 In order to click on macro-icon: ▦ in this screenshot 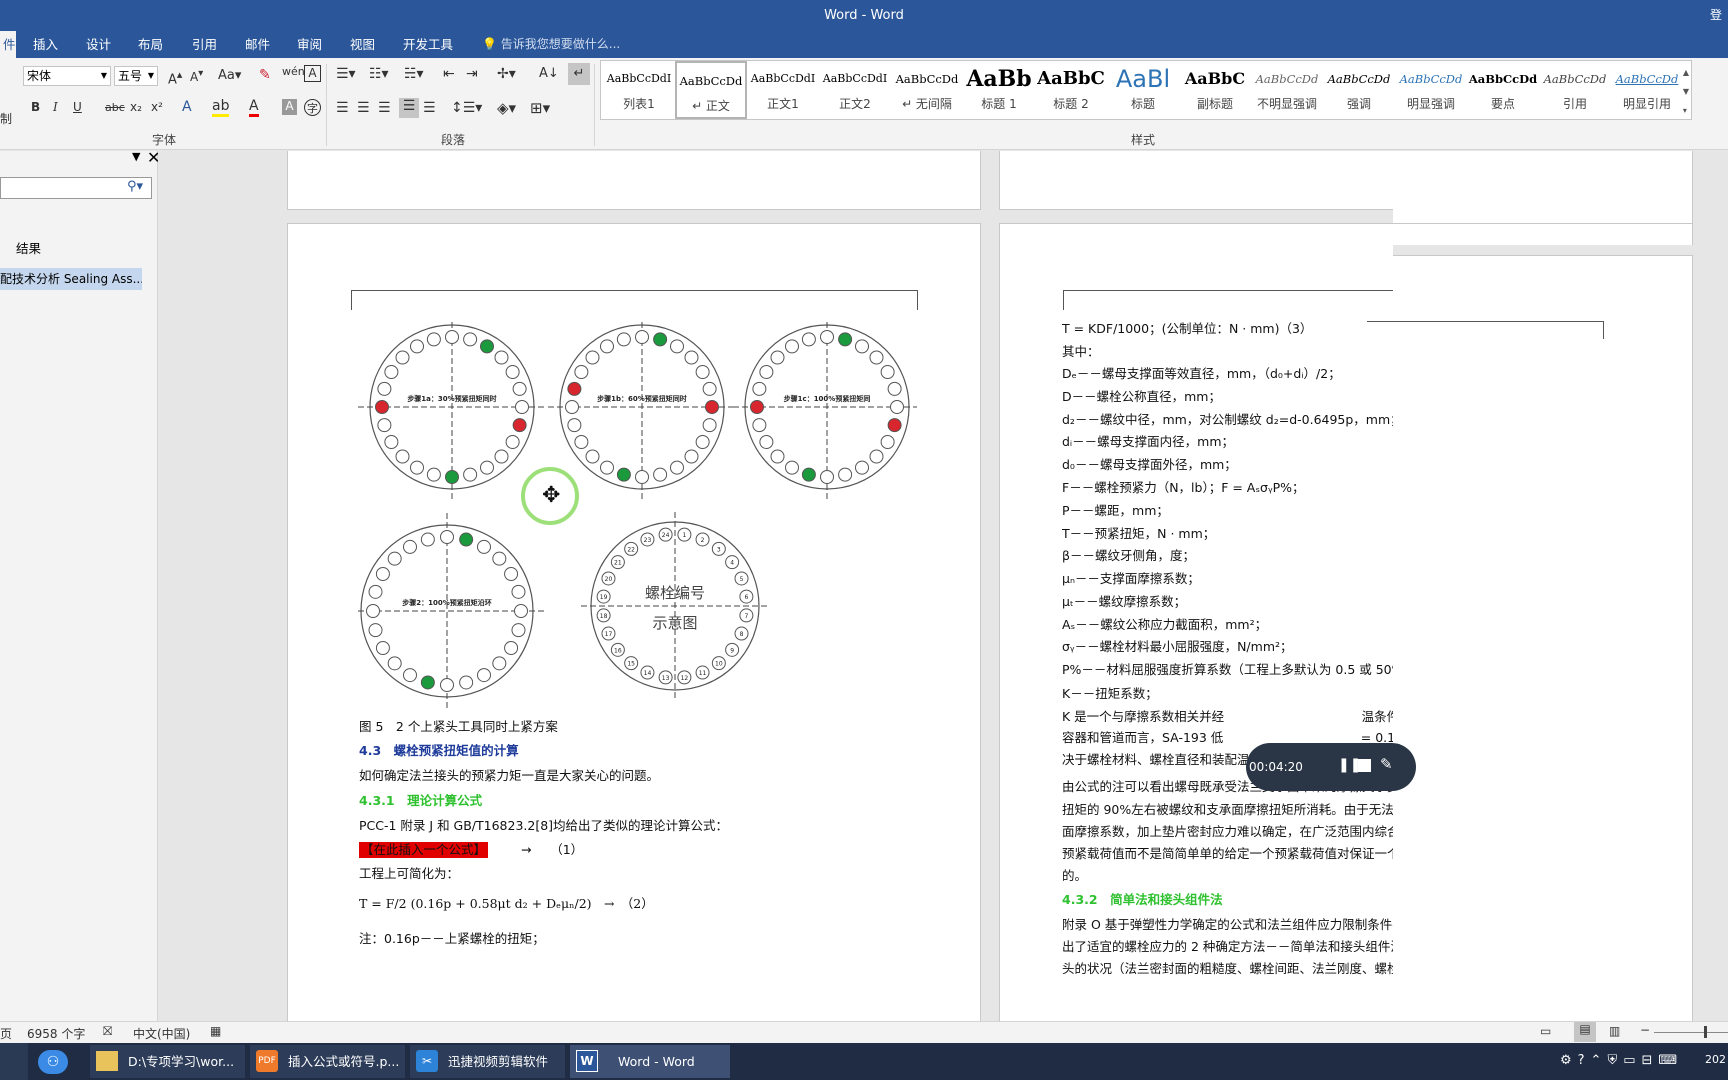, I will do `click(215, 1031)`.